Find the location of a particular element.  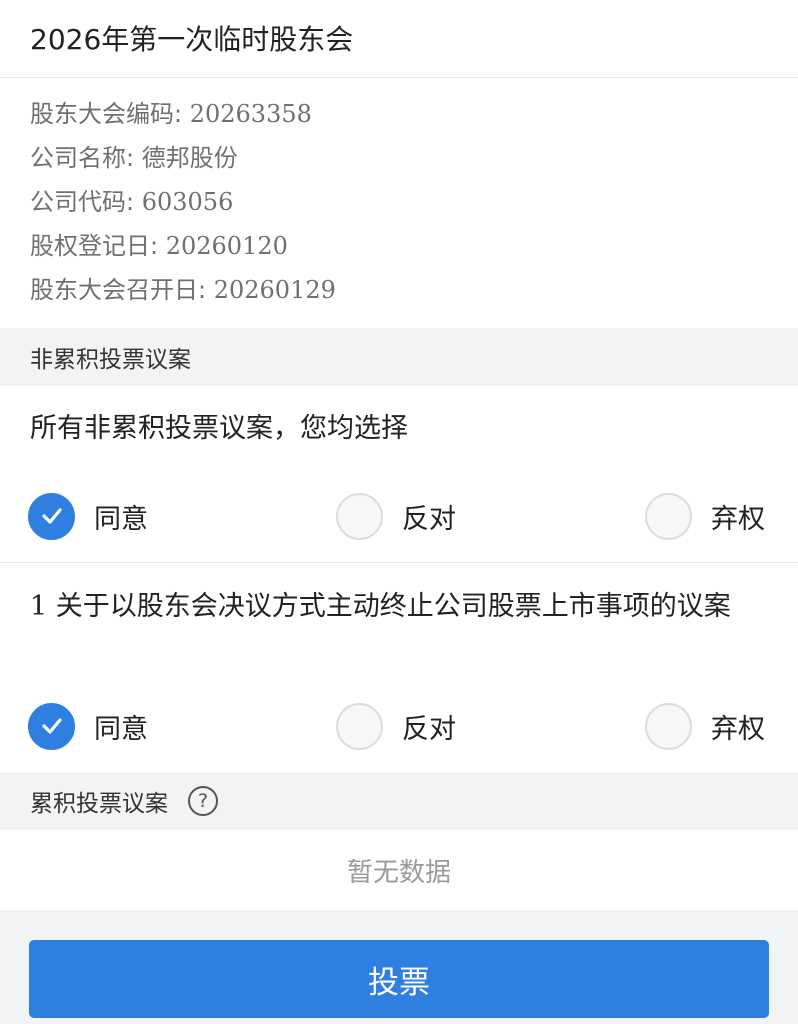

cumulative-section-header: 累积投票议案 ? is located at coordinates (399, 801).